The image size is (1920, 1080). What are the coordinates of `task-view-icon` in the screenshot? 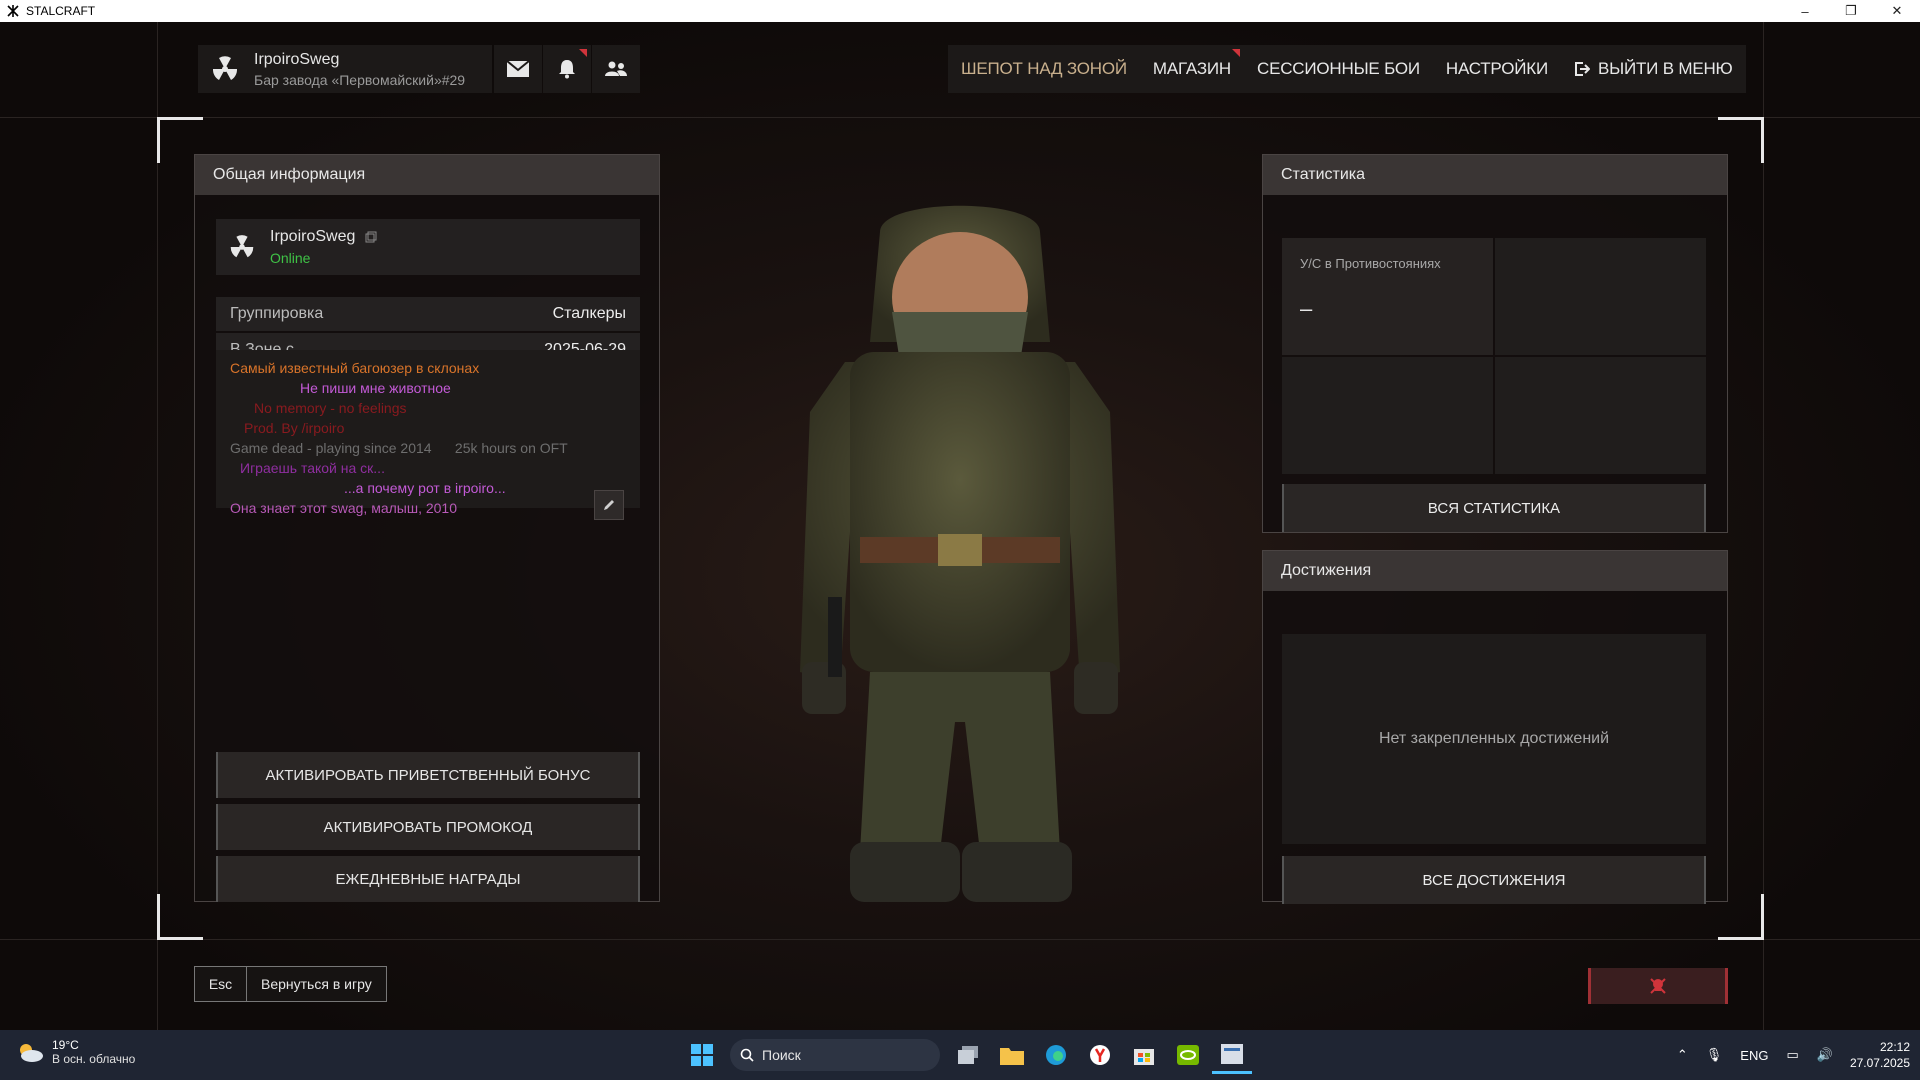 It's located at (968, 1055).